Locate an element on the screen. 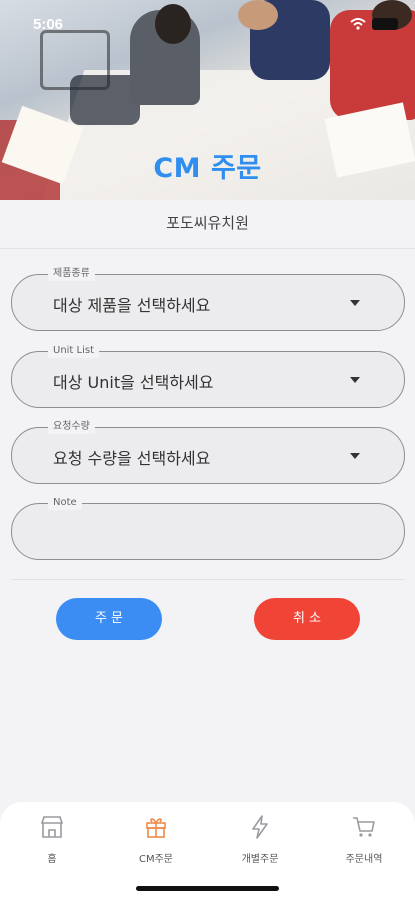 This screenshot has width=415, height=900. status-bar: 5:06 is located at coordinates (207, 25).